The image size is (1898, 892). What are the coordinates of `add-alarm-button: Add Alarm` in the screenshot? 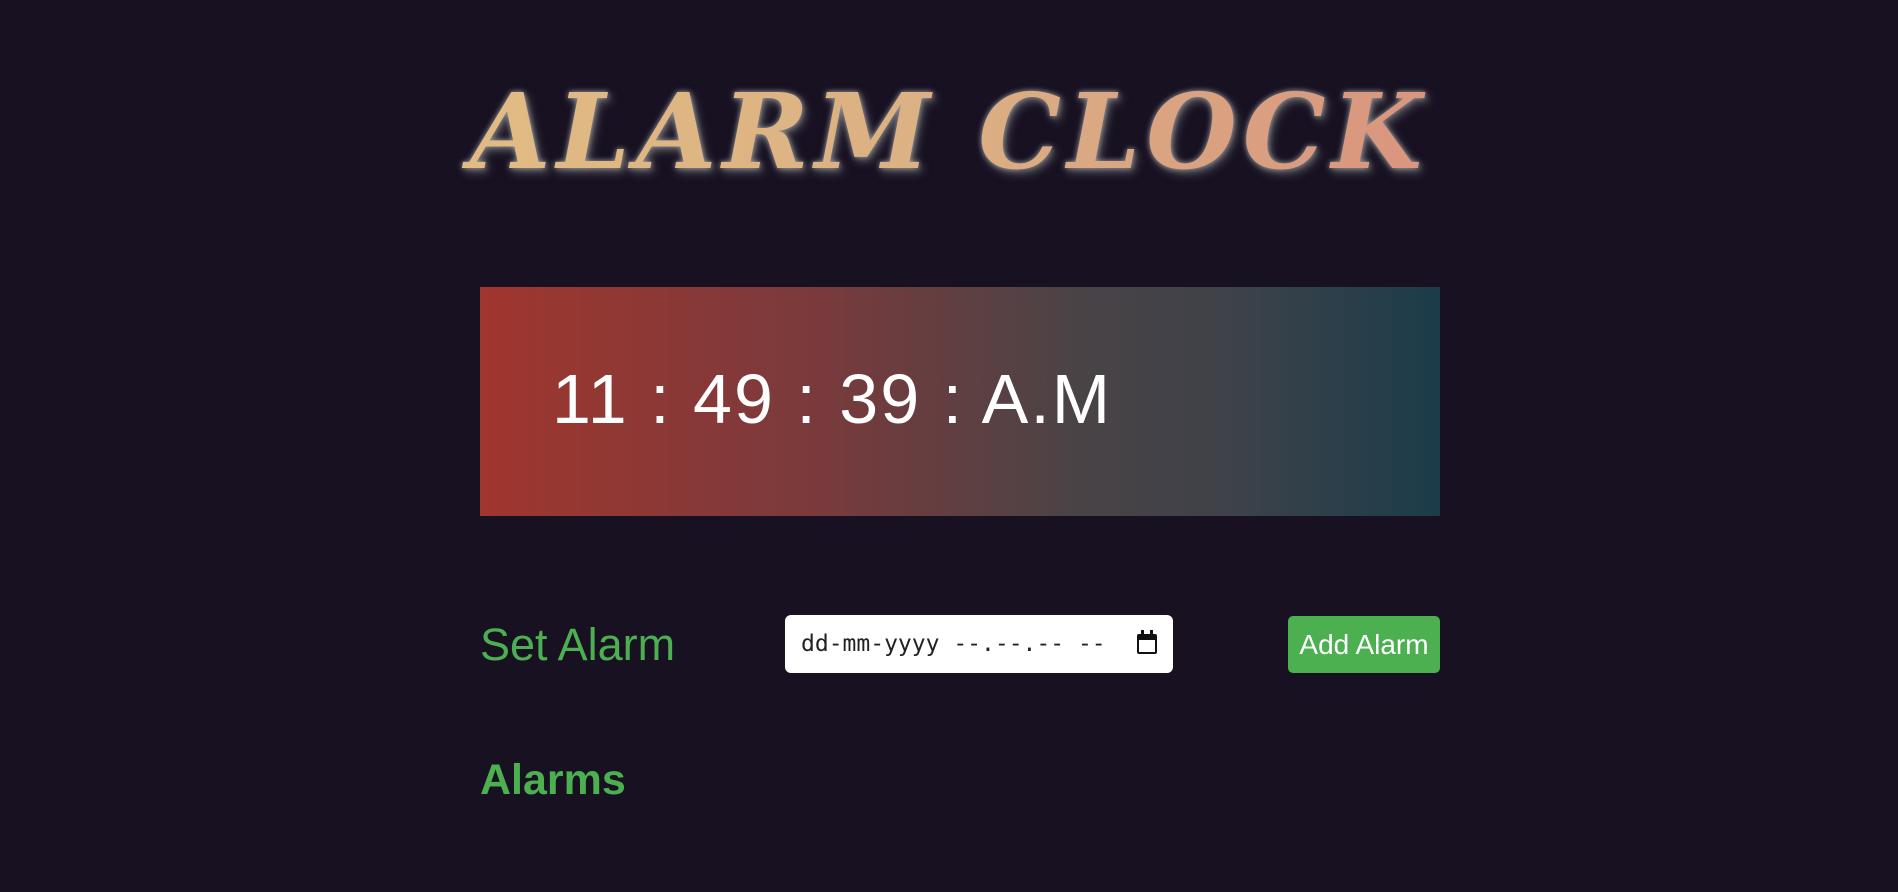 It's located at (1364, 644).